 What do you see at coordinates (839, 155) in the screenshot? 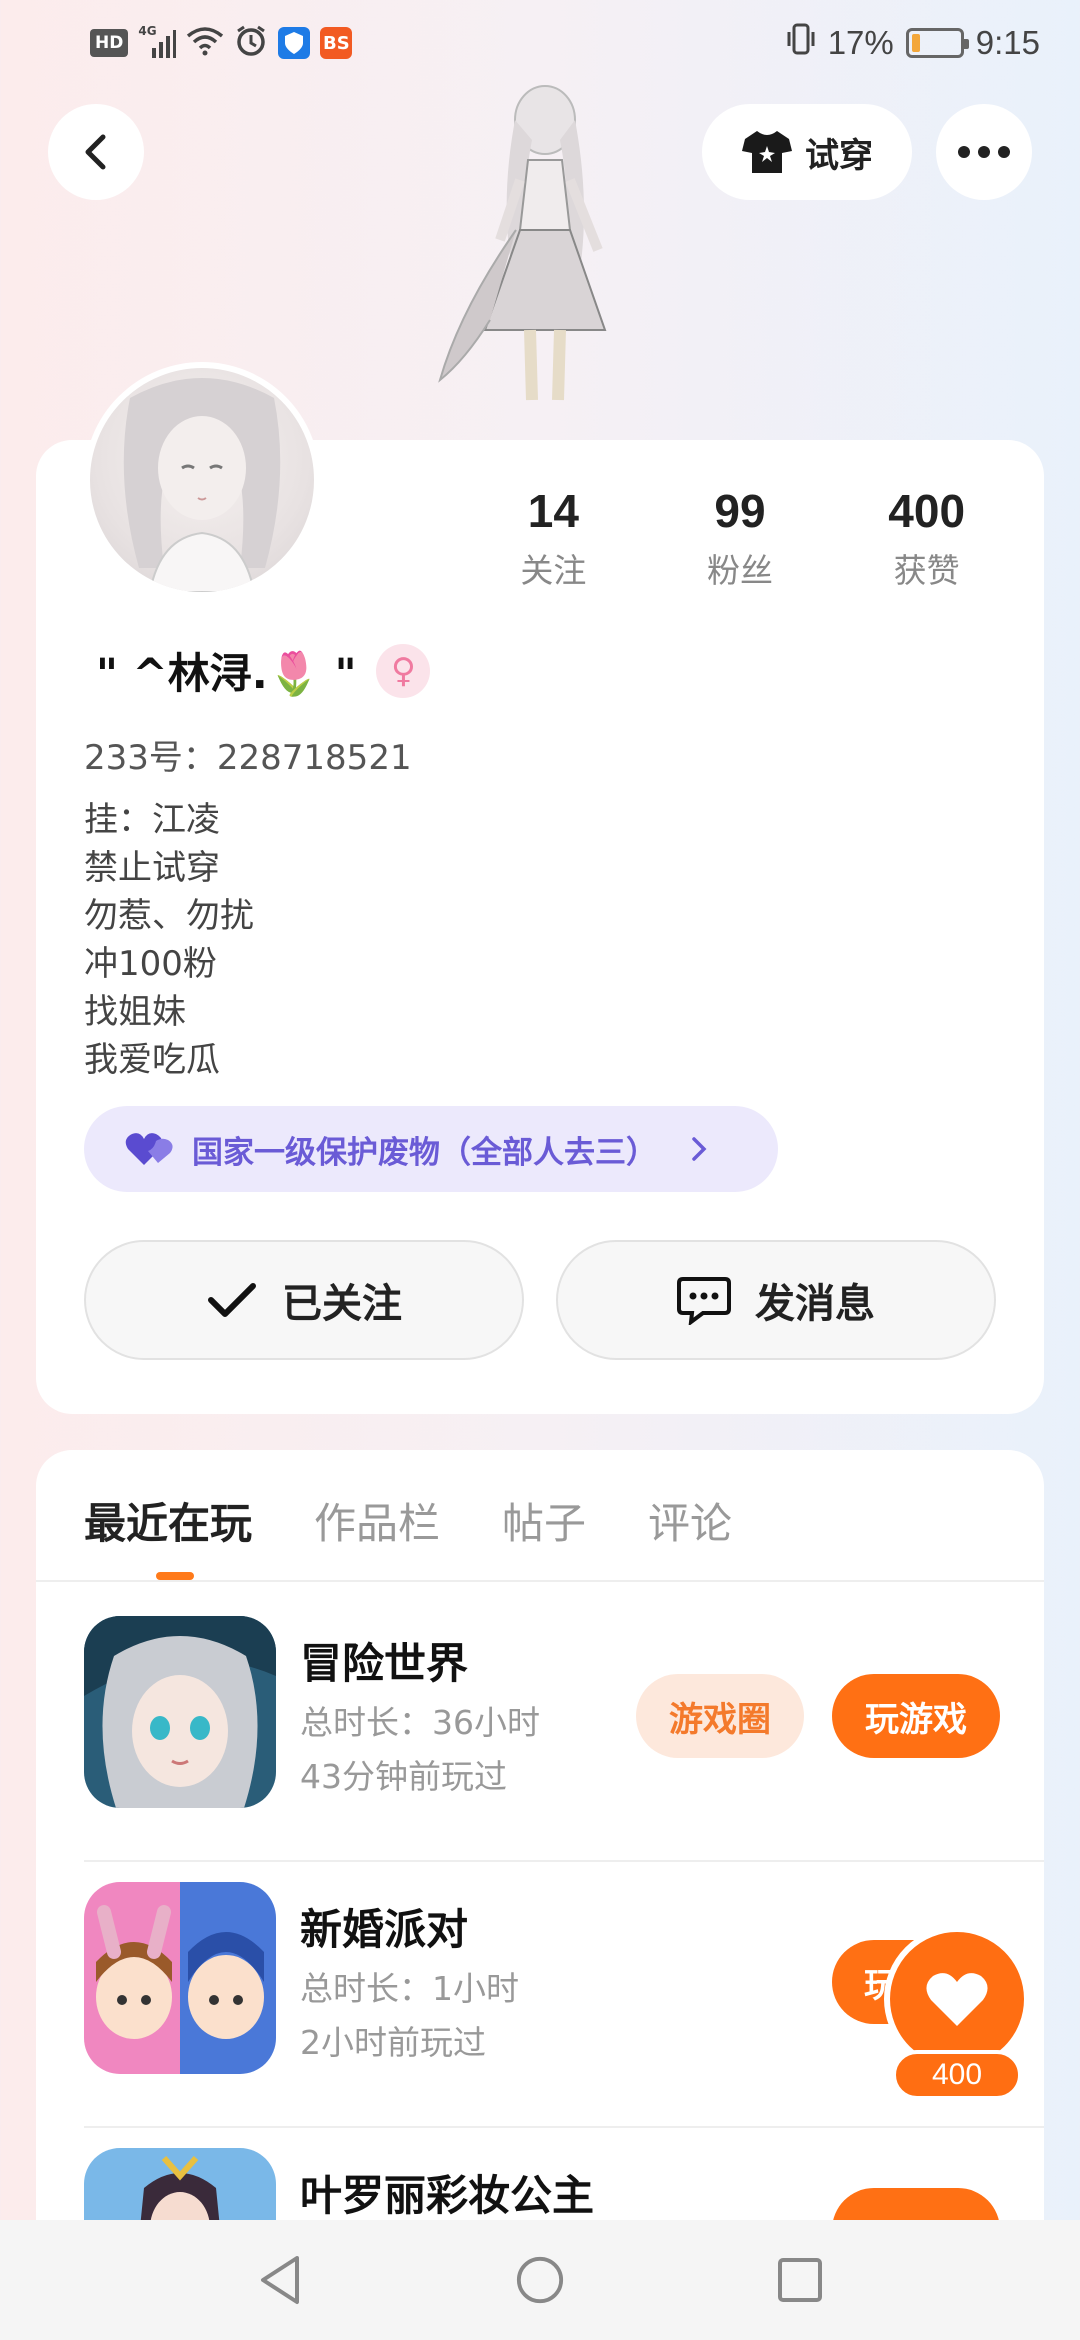
I see `tryon-label: 试穿` at bounding box center [839, 155].